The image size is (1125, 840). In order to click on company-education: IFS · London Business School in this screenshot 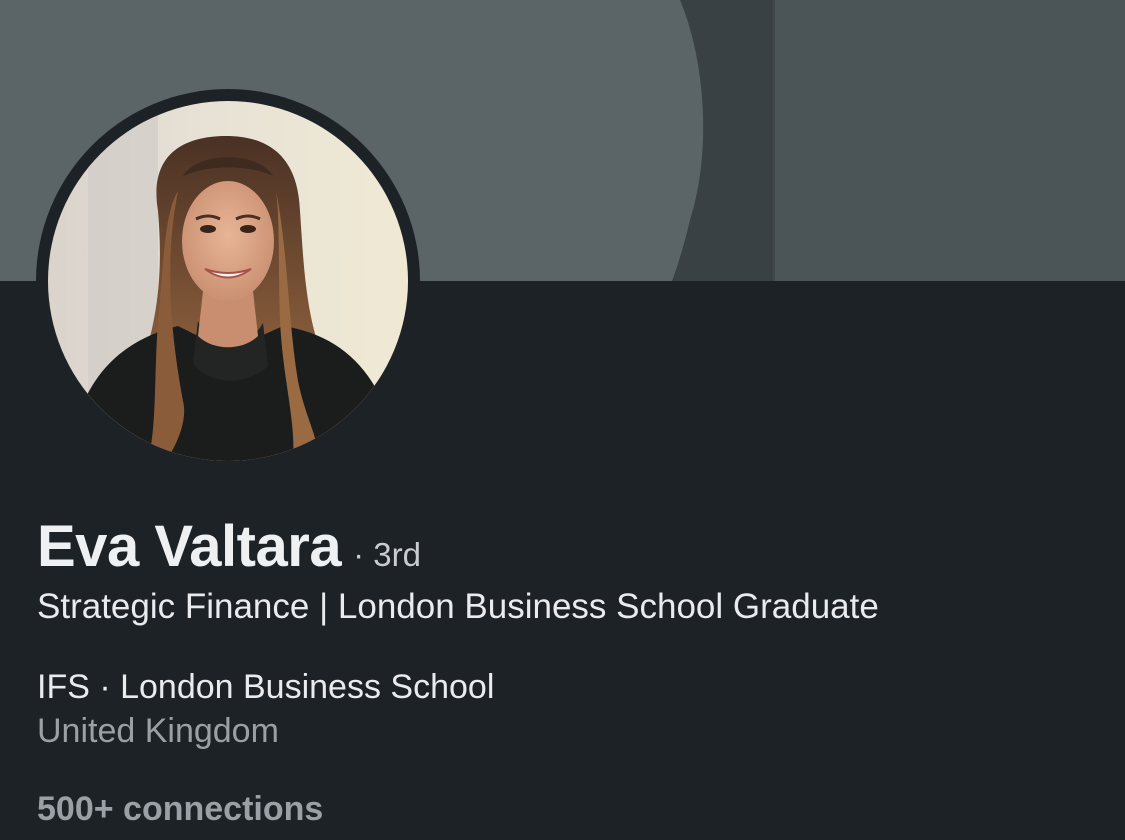, I will do `click(265, 687)`.